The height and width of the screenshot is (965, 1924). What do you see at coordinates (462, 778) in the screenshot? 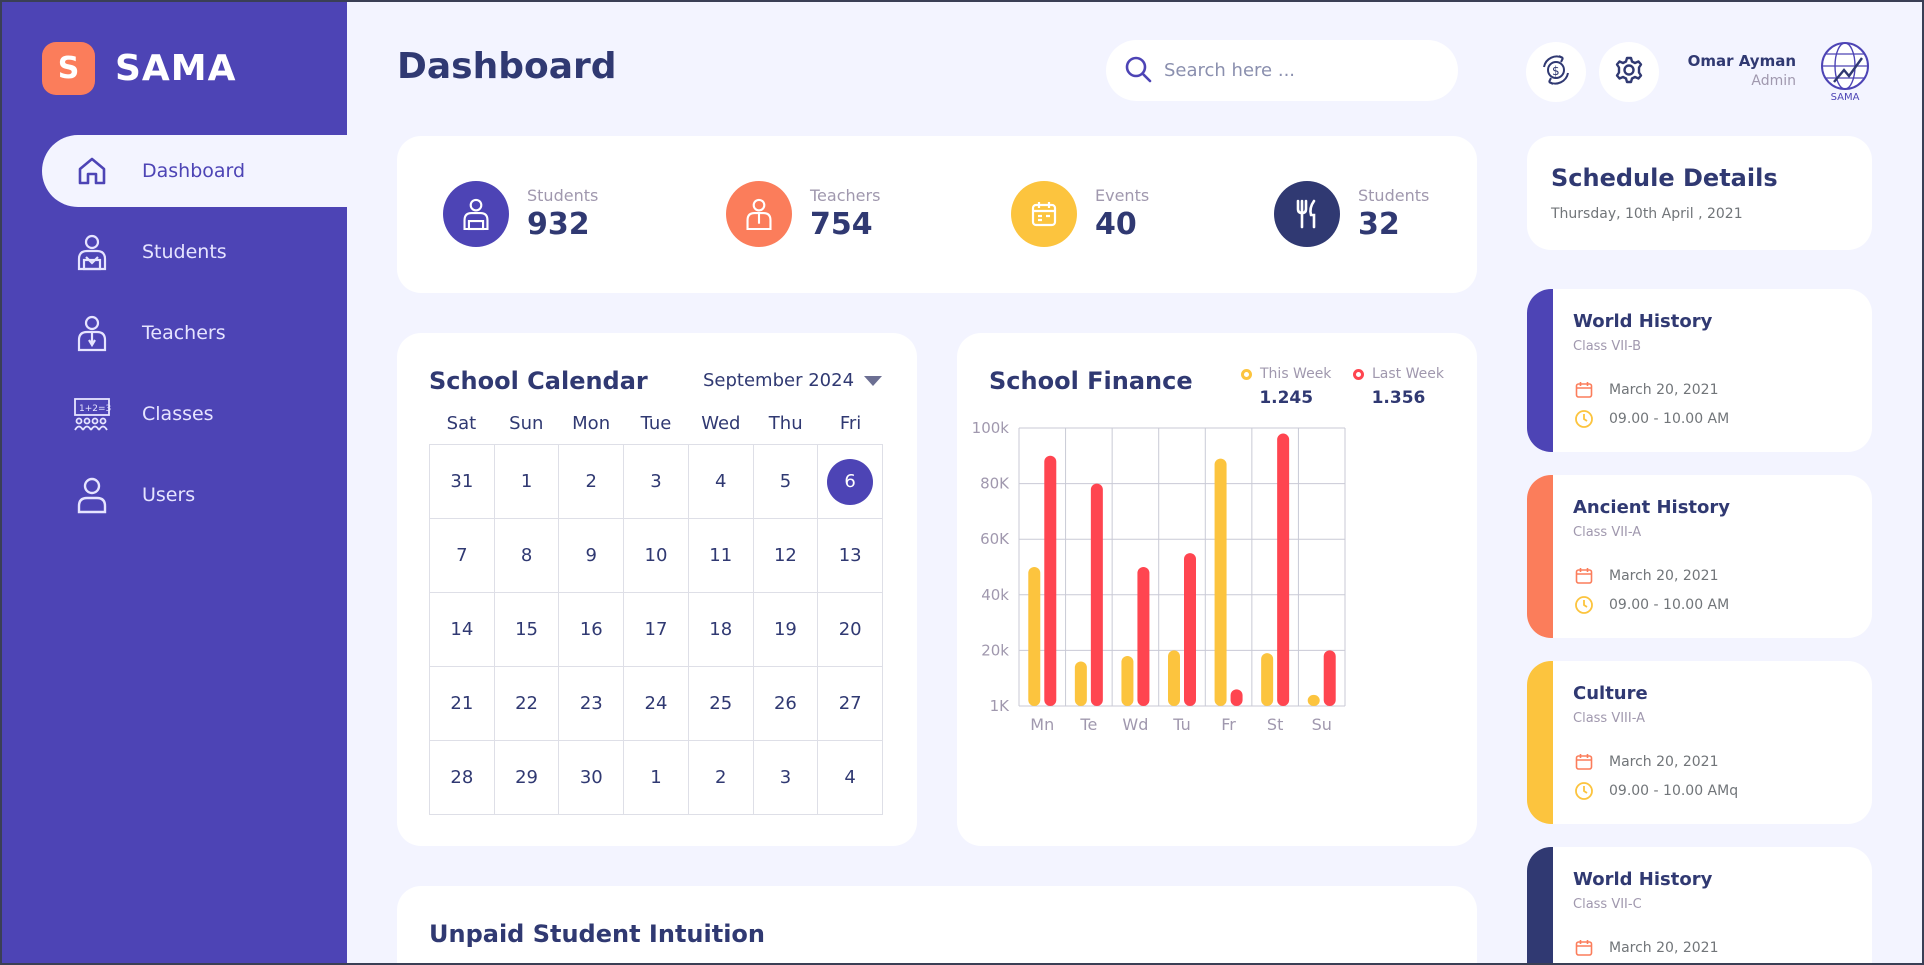
I see `calendar-day: 28` at bounding box center [462, 778].